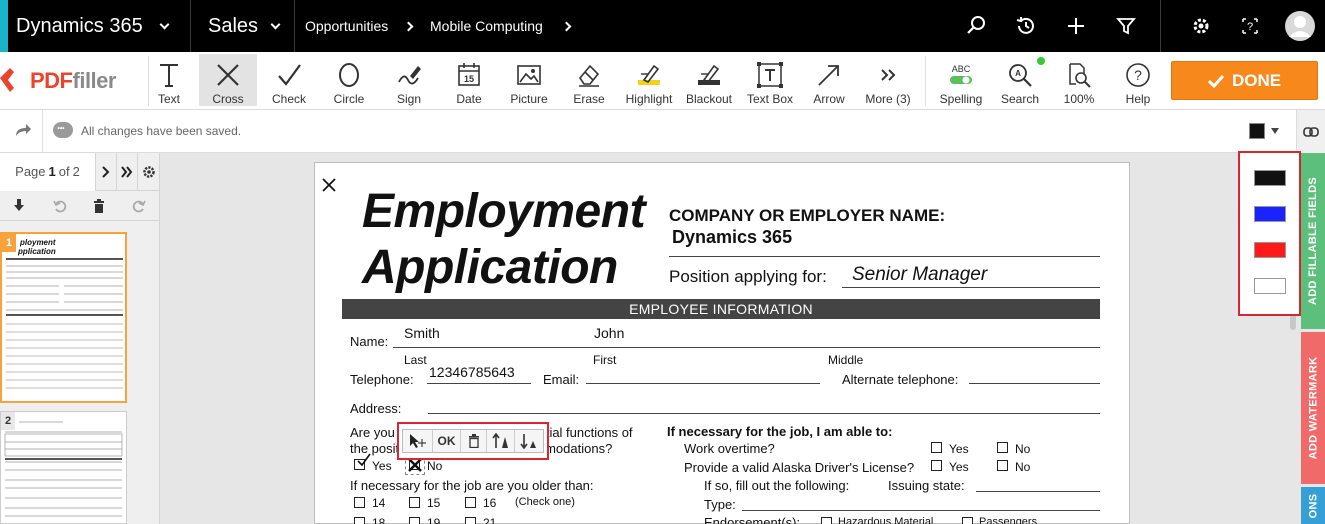 This screenshot has width=1325, height=524. I want to click on page-indicator: Page 1 of 2, so click(48, 171).